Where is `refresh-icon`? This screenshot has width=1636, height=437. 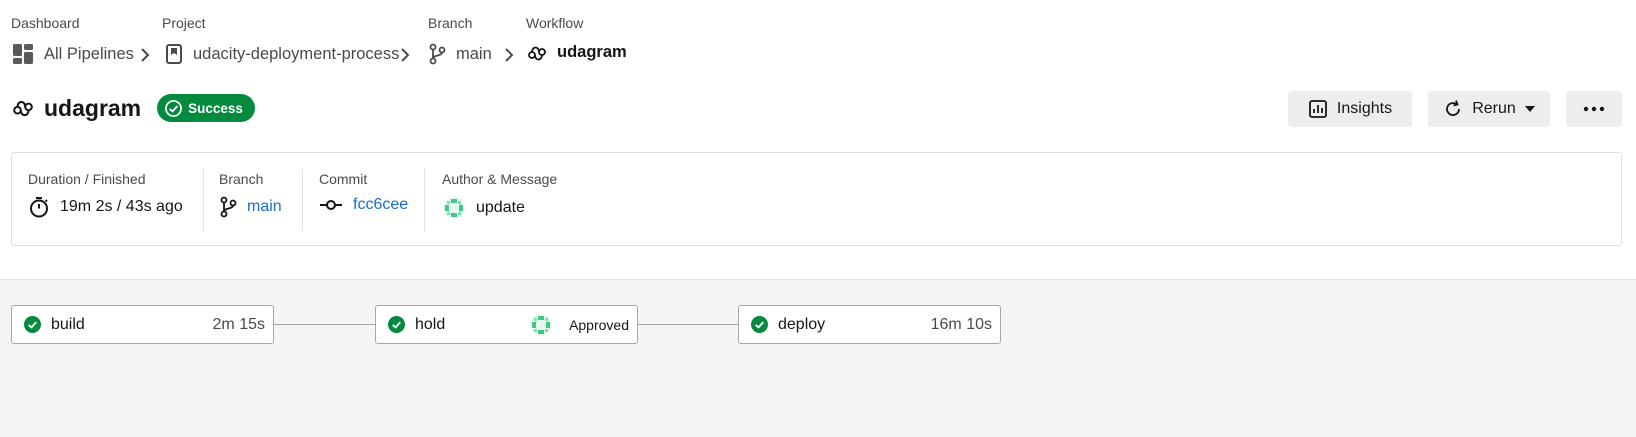
refresh-icon is located at coordinates (1453, 109).